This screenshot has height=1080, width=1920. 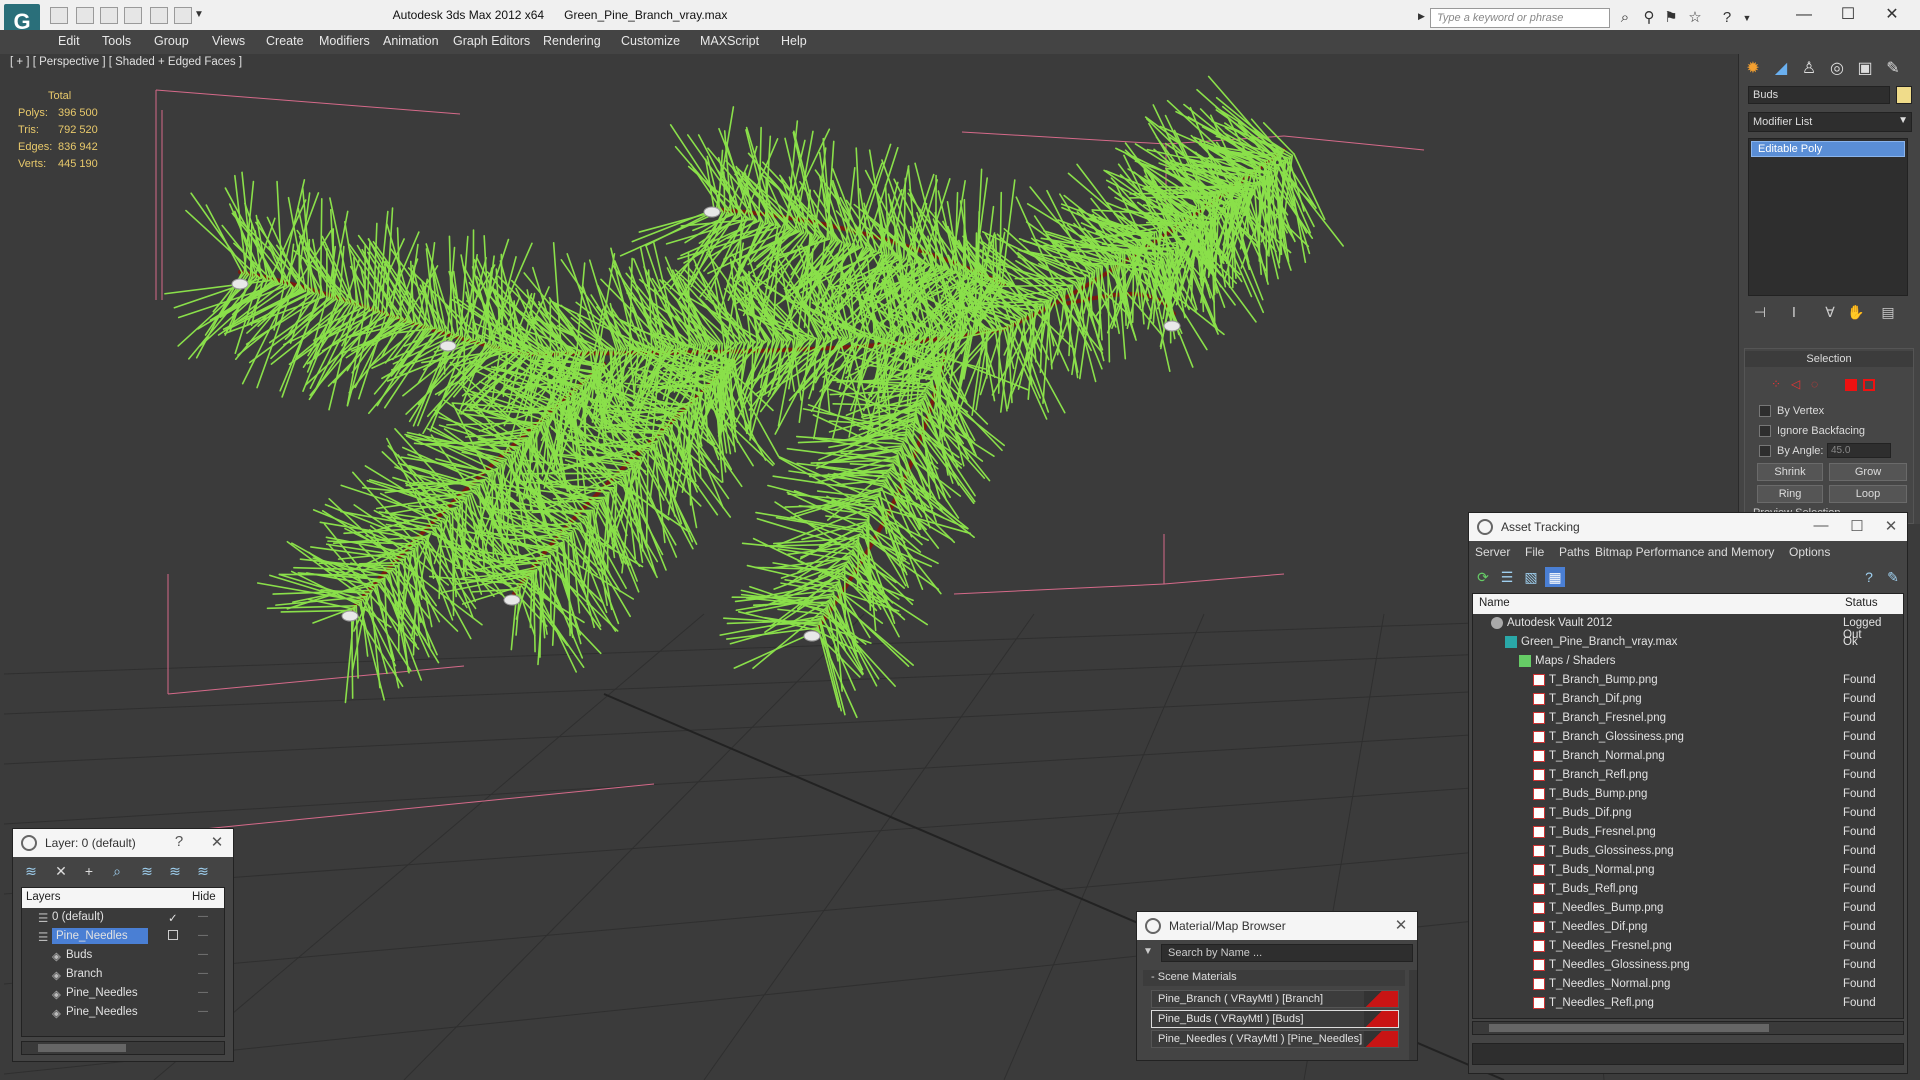 I want to click on asset-path-field, so click(x=1688, y=1054).